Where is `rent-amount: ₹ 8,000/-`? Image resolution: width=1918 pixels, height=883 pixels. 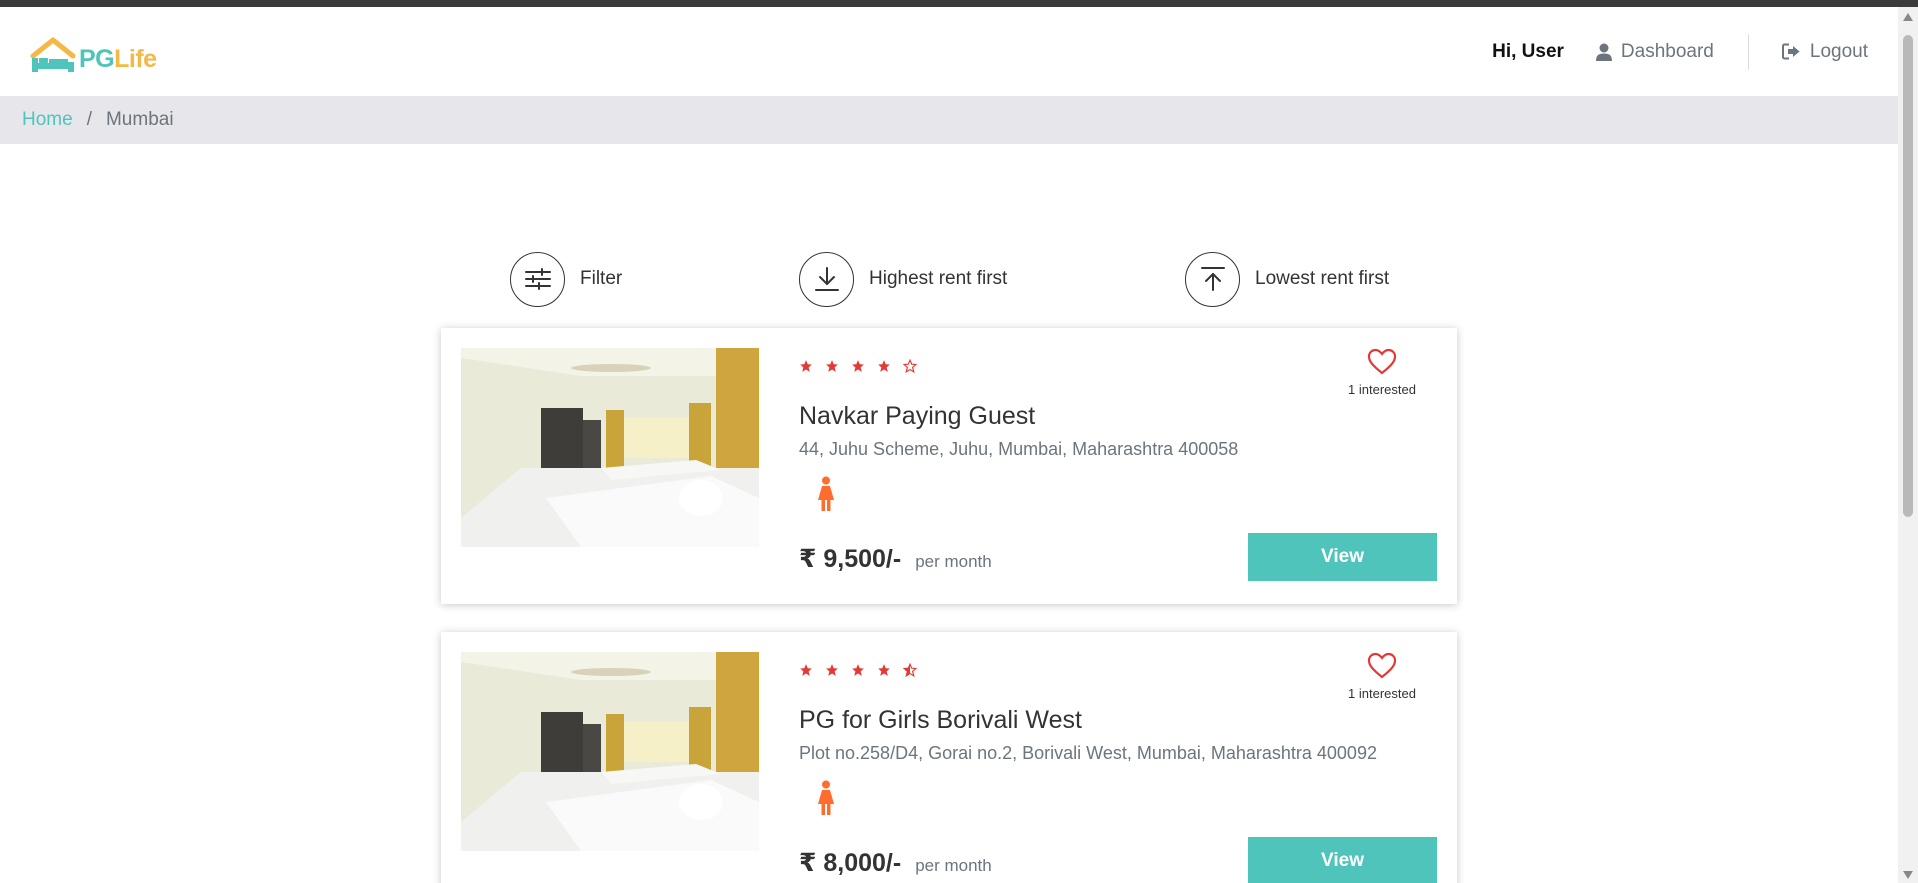
rent-amount: ₹ 8,000/- is located at coordinates (850, 863).